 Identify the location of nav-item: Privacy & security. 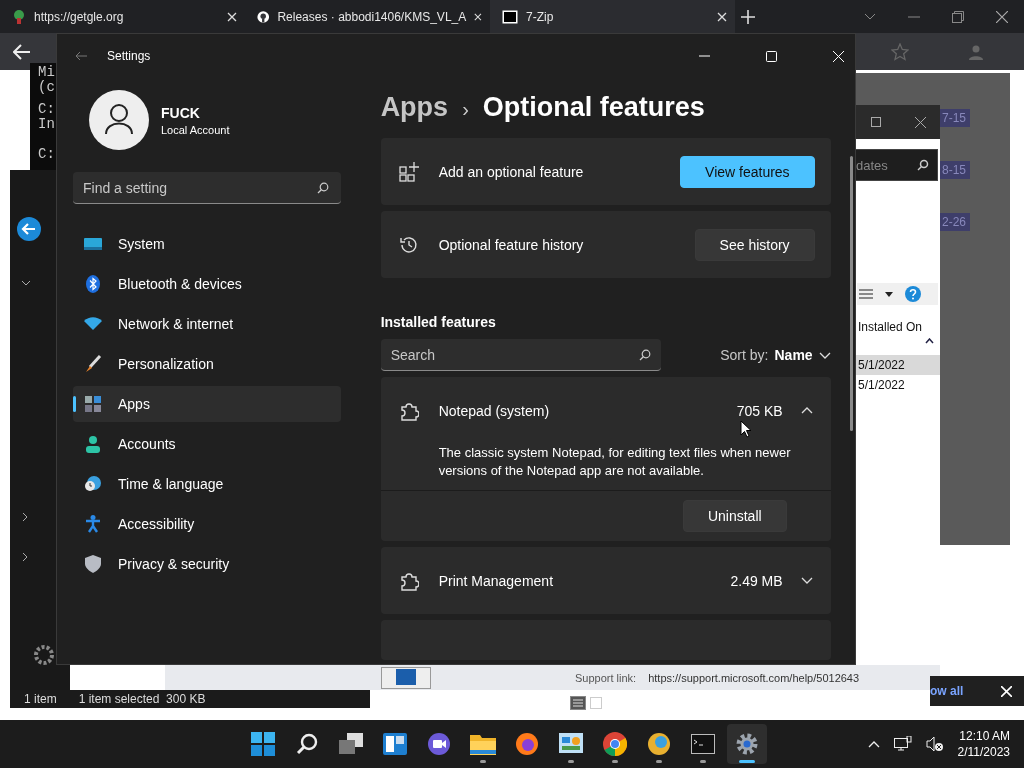
(207, 564).